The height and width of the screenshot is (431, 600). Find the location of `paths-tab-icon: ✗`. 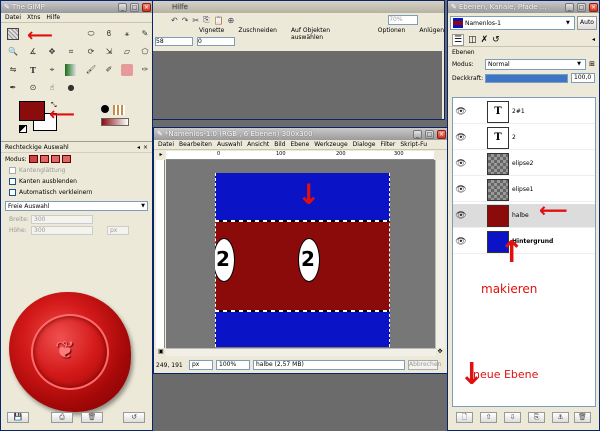

paths-tab-icon: ✗ is located at coordinates (485, 40).